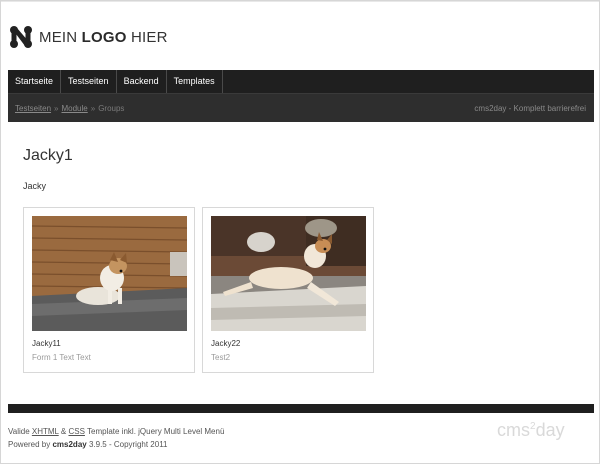 This screenshot has height=464, width=600. What do you see at coordinates (61, 357) in the screenshot?
I see `gallery-item-description: Form 1 Text Text` at bounding box center [61, 357].